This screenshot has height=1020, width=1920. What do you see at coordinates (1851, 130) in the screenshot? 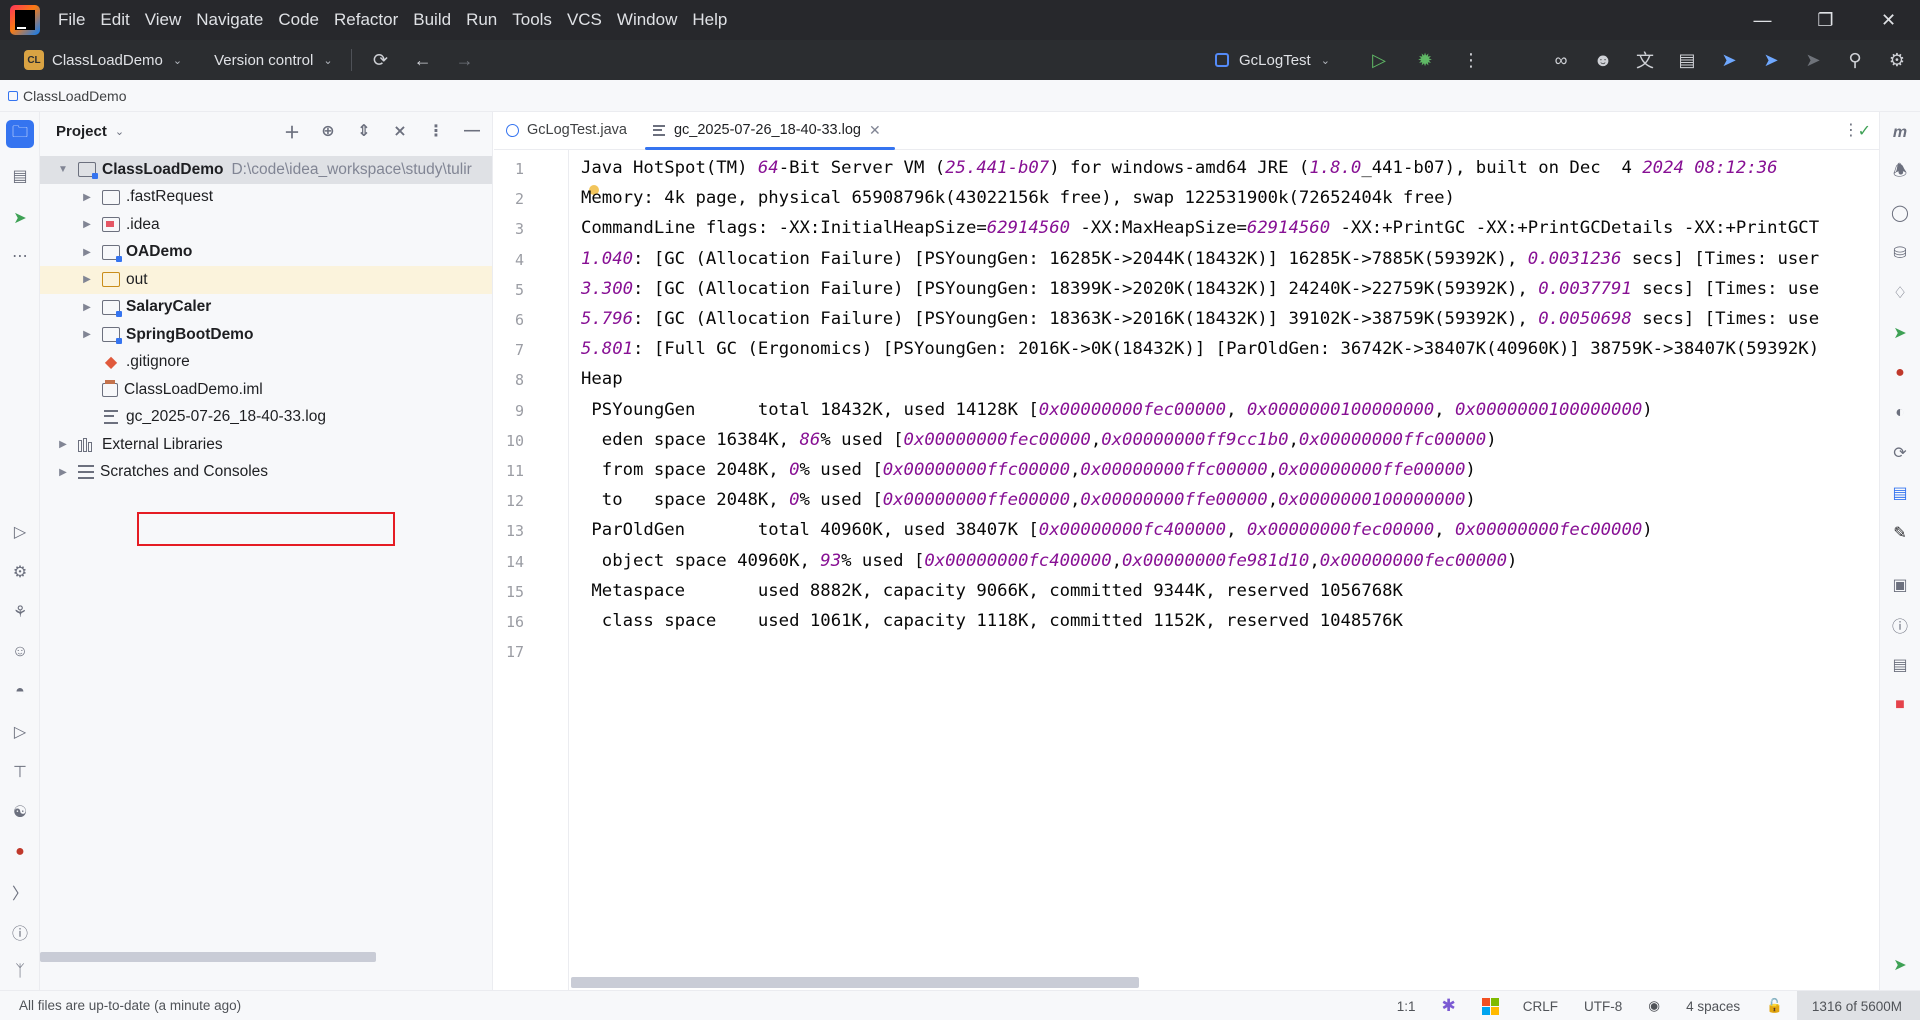
I see `more-tabs-icon: ⋮` at bounding box center [1851, 130].